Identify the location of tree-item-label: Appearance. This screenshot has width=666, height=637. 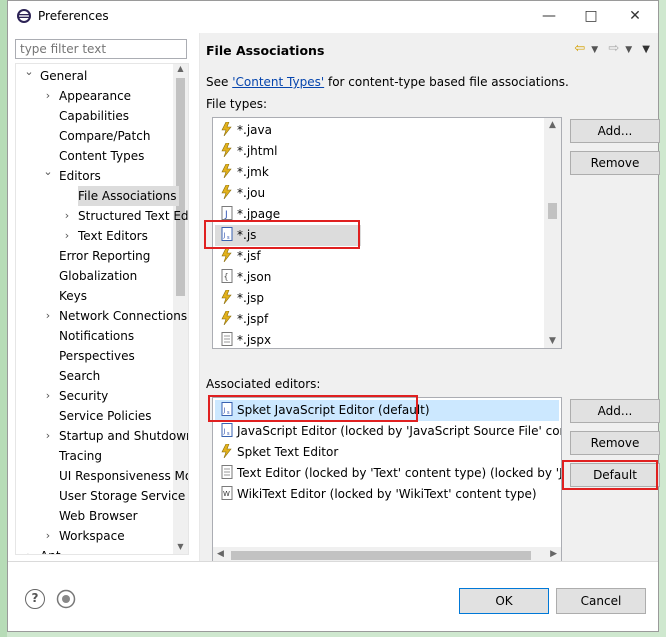
(95, 96).